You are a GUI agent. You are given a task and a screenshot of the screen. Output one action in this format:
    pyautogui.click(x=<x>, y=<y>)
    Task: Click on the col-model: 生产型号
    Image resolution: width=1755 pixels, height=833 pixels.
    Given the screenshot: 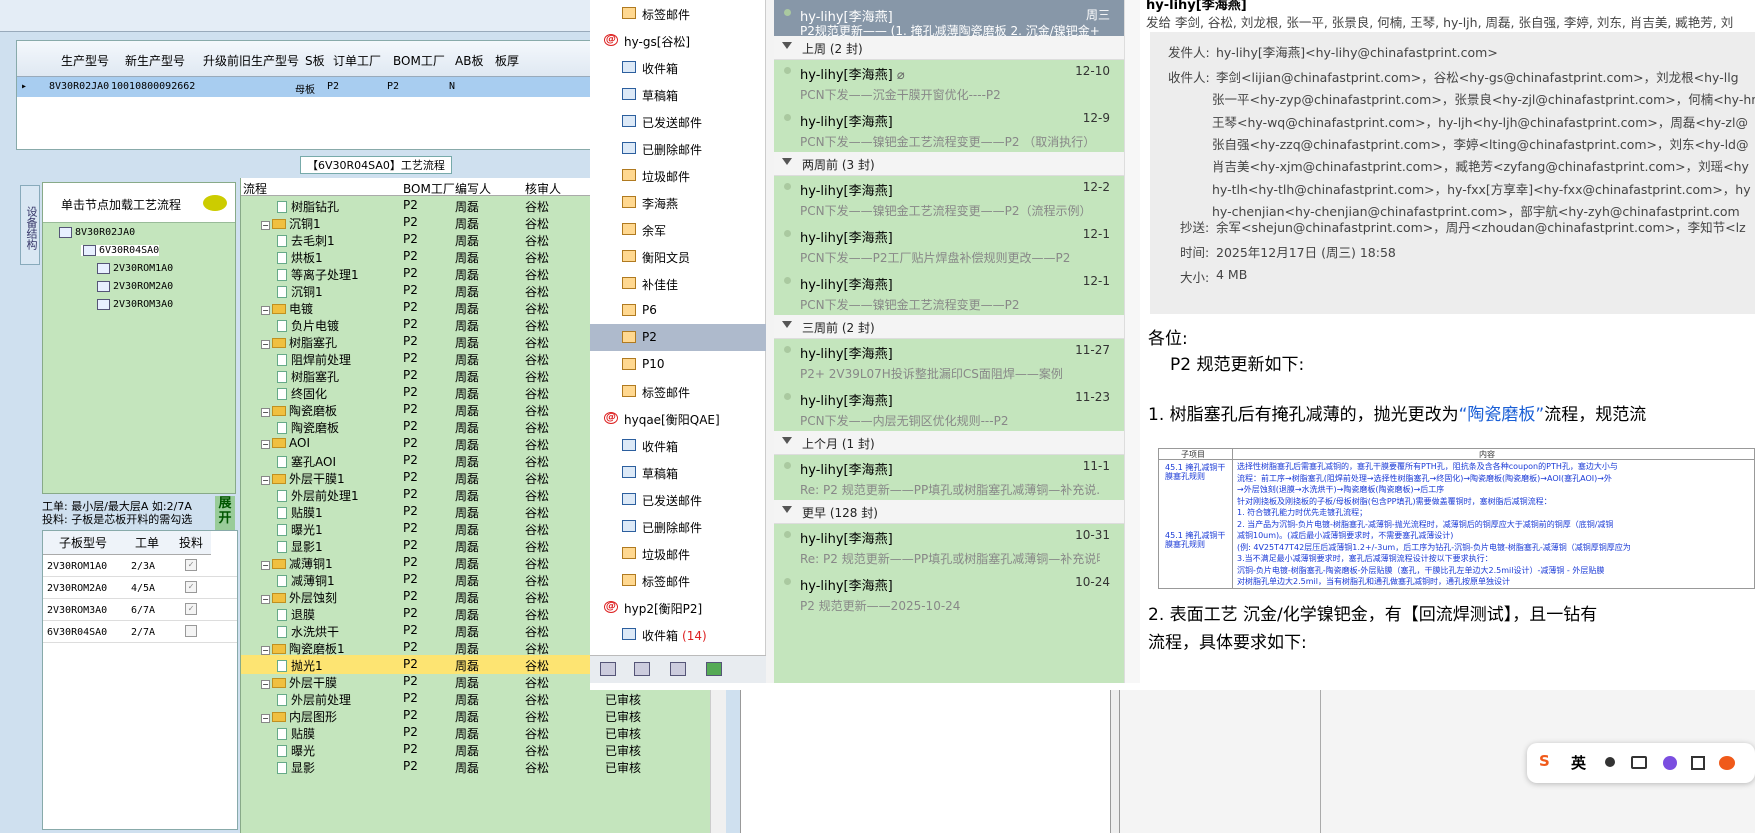 What is the action you would take?
    pyautogui.click(x=85, y=60)
    